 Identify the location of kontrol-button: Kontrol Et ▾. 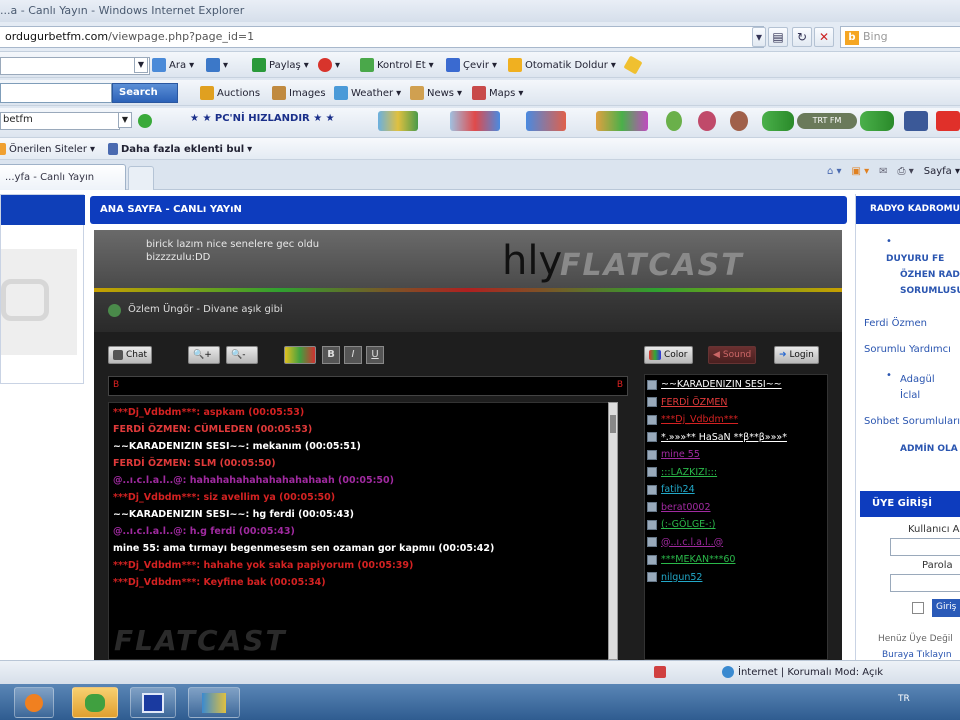
(397, 65).